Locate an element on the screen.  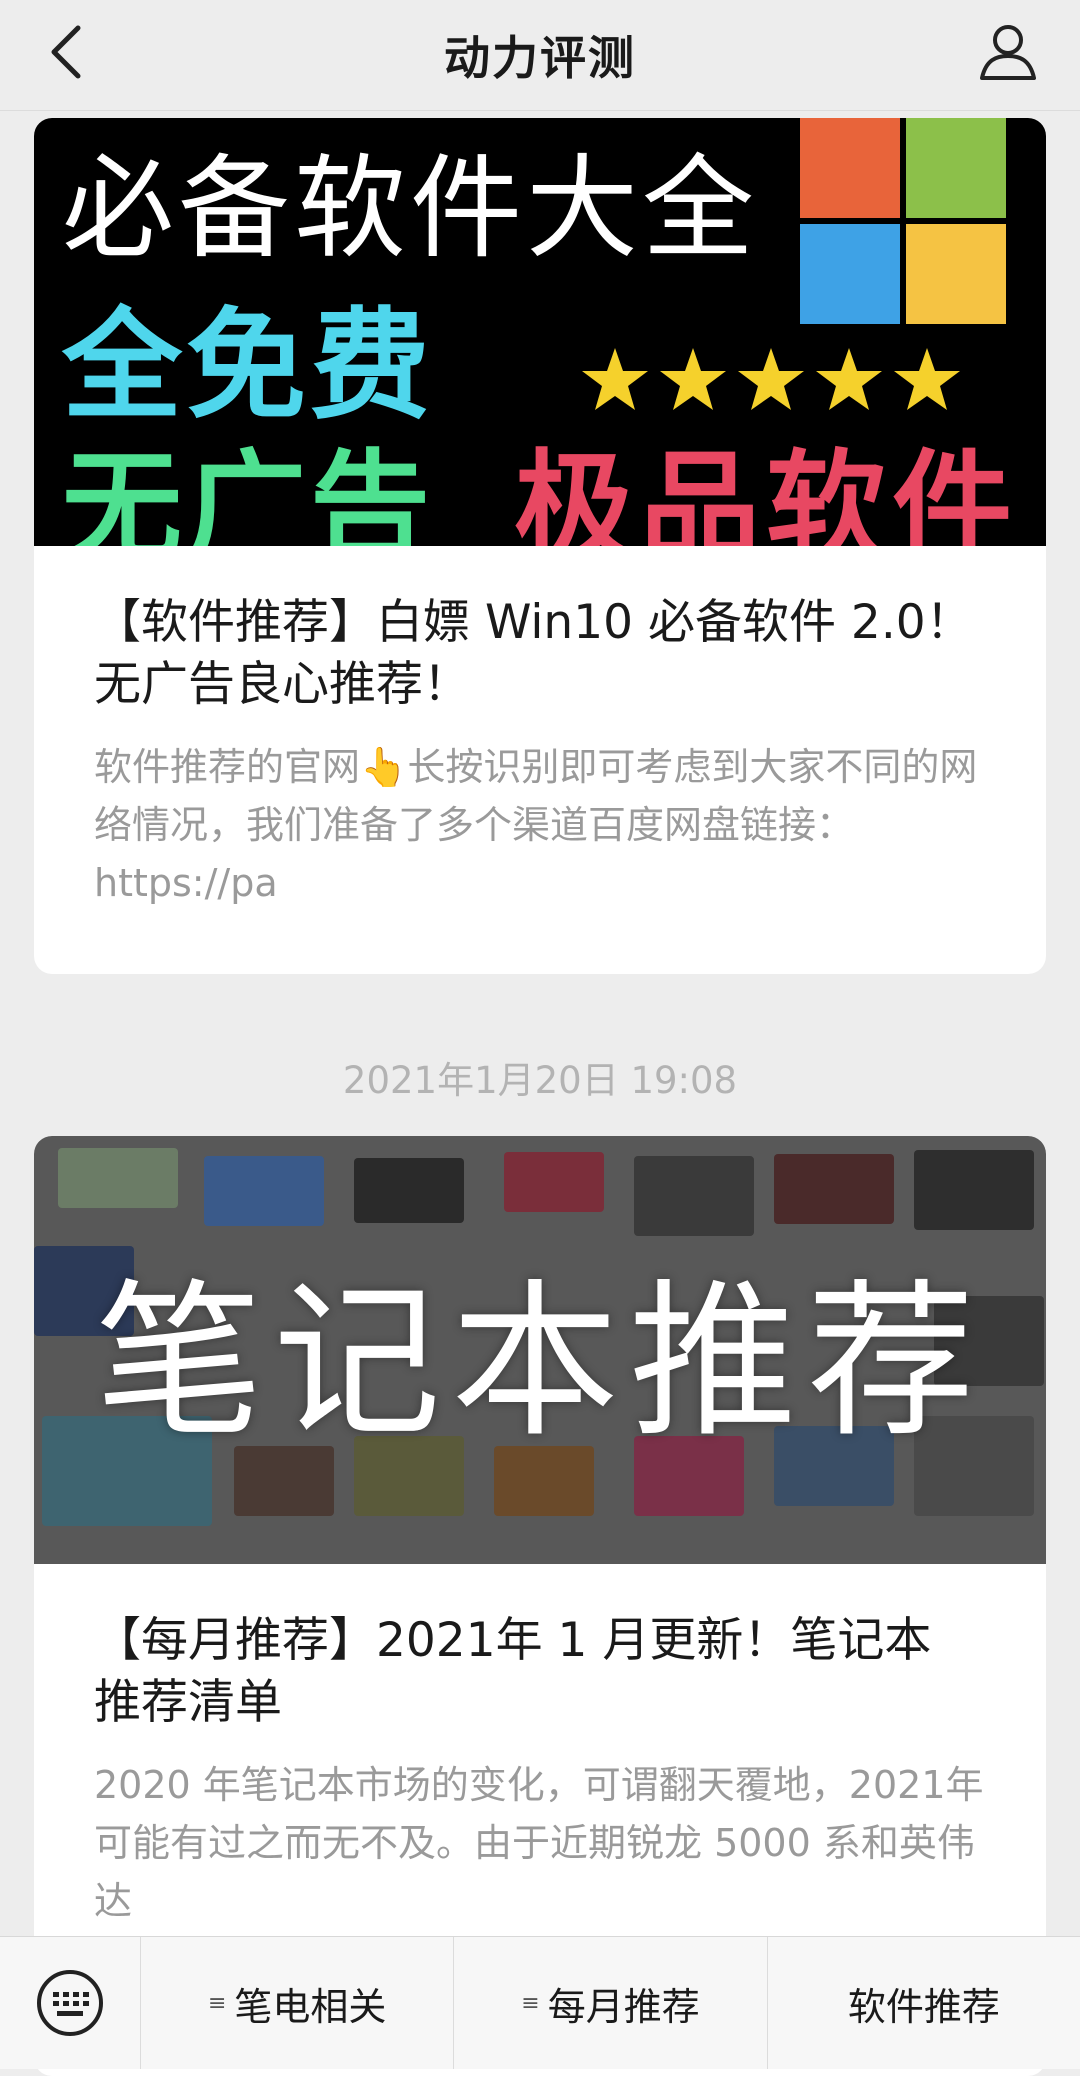
keyboard-icon is located at coordinates (70, 2003).